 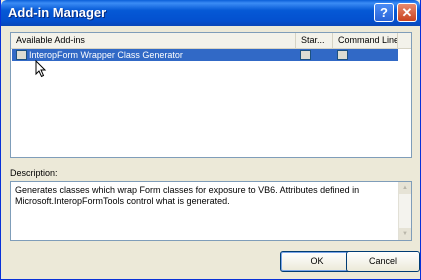 I want to click on mouse-cursor-icon, so click(x=41, y=69).